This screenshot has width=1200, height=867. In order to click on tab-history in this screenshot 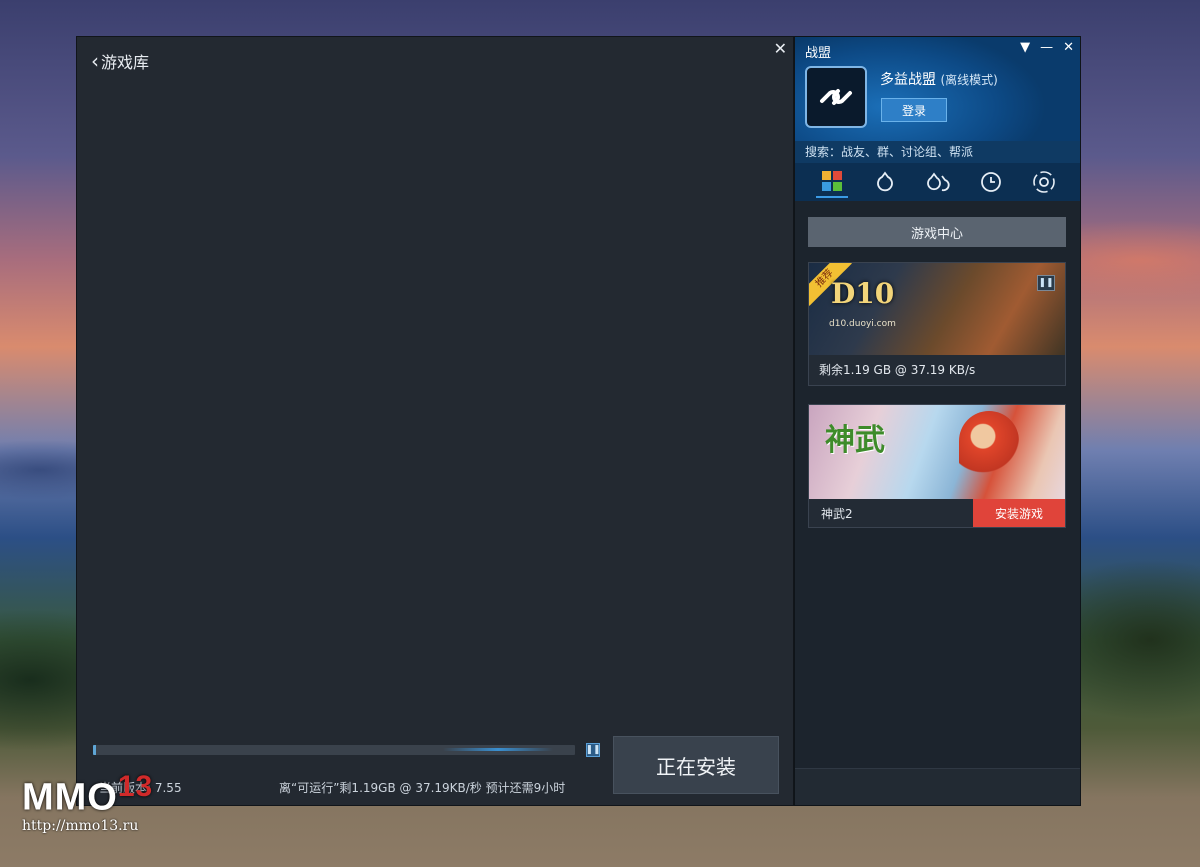, I will do `click(991, 182)`.